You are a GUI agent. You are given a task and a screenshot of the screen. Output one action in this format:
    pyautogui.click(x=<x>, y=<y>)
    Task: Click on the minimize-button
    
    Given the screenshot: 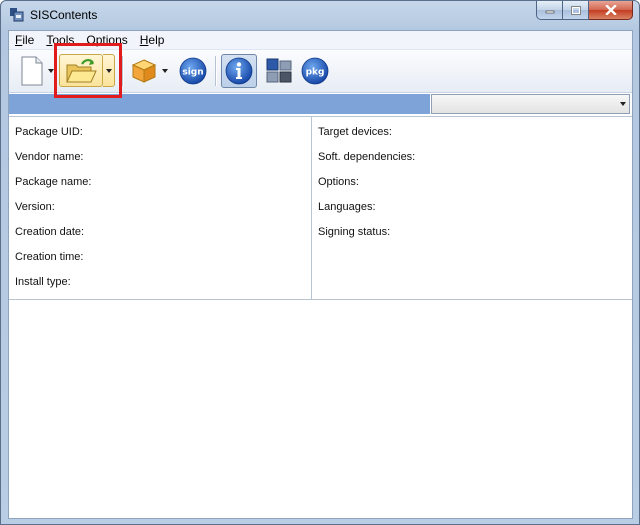 What is the action you would take?
    pyautogui.click(x=549, y=10)
    